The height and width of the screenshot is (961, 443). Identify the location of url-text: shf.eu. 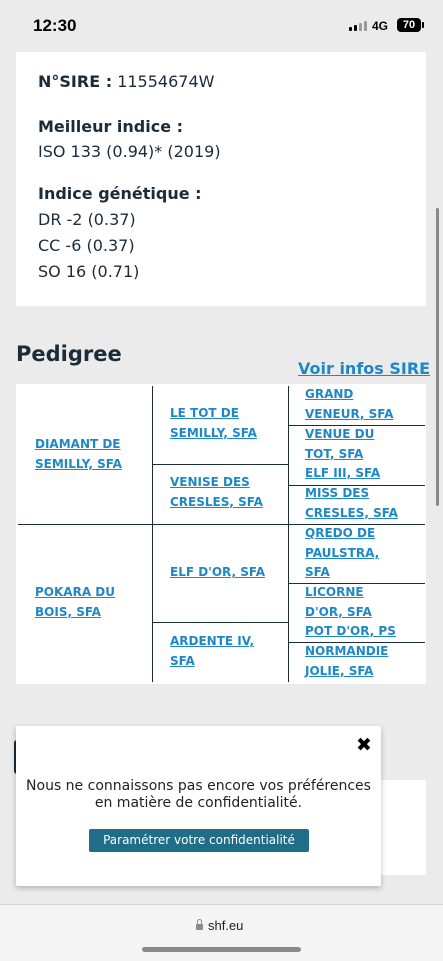
(226, 925).